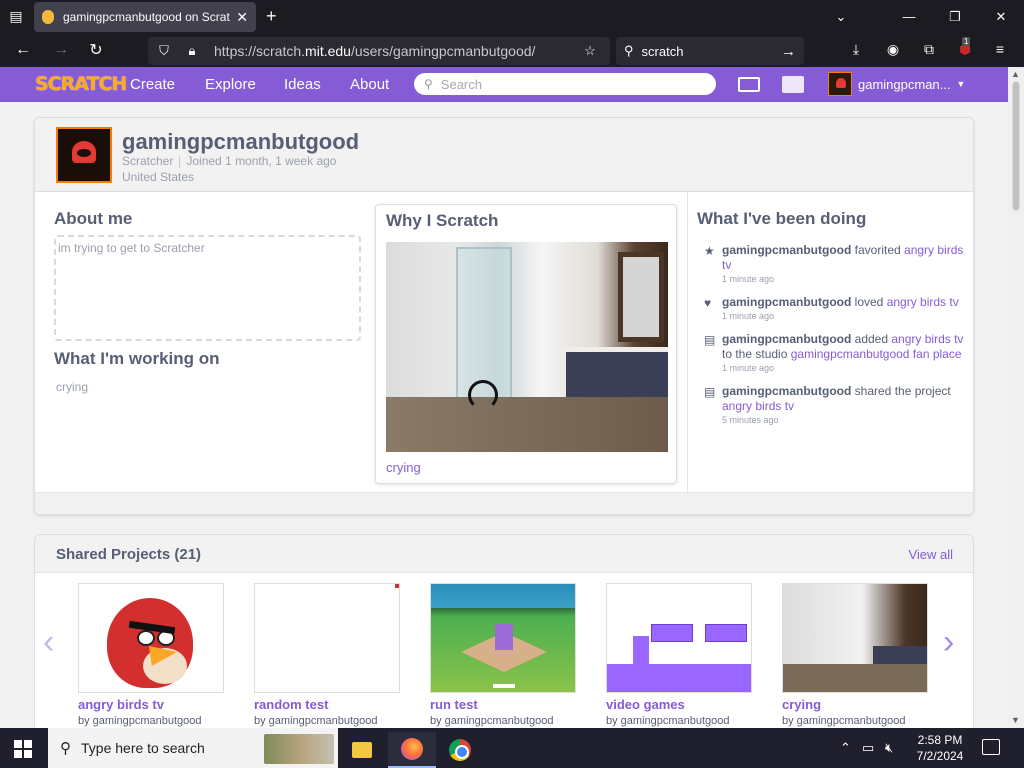  Describe the element at coordinates (143, 748) in the screenshot. I see `taskbar-search-placeholder: Type here to search` at that location.